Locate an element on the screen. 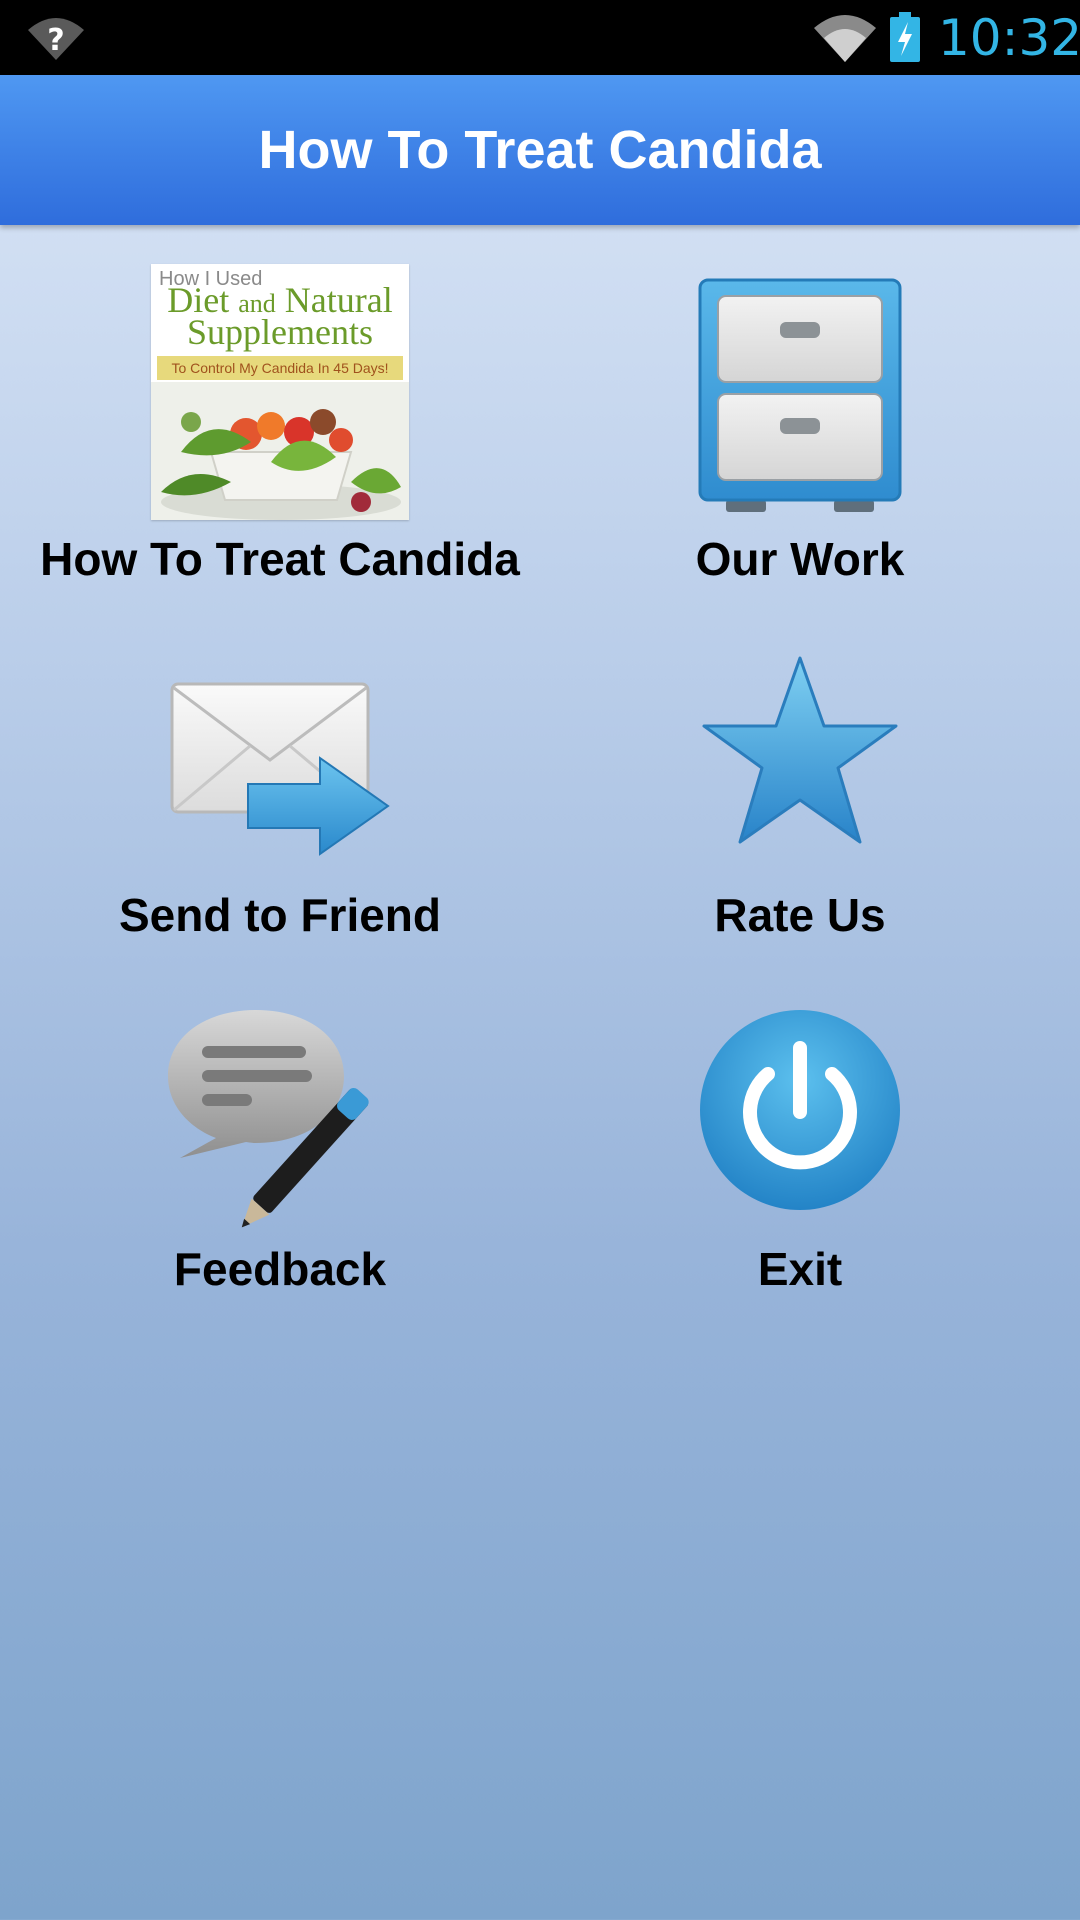 The width and height of the screenshot is (1080, 1920). wifi-unknown-icon: ? is located at coordinates (56, 39).